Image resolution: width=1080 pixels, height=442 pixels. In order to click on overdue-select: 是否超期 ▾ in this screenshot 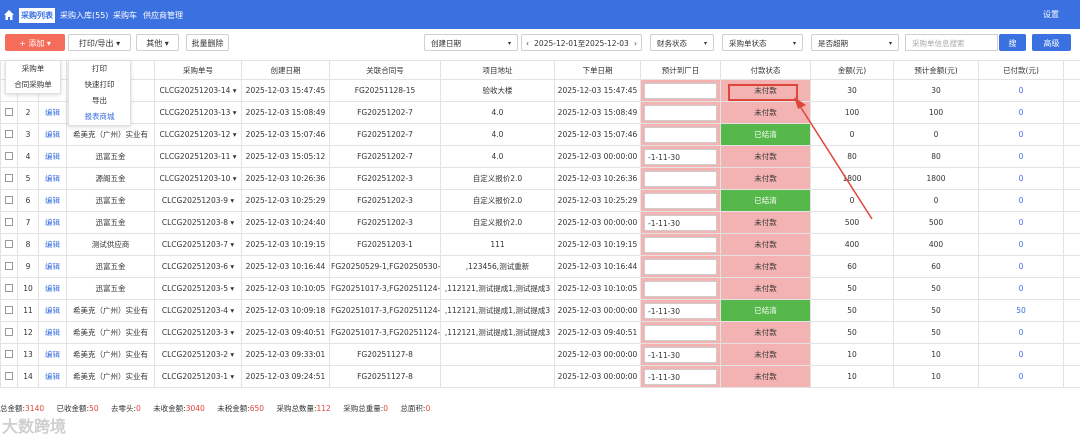, I will do `click(855, 42)`.